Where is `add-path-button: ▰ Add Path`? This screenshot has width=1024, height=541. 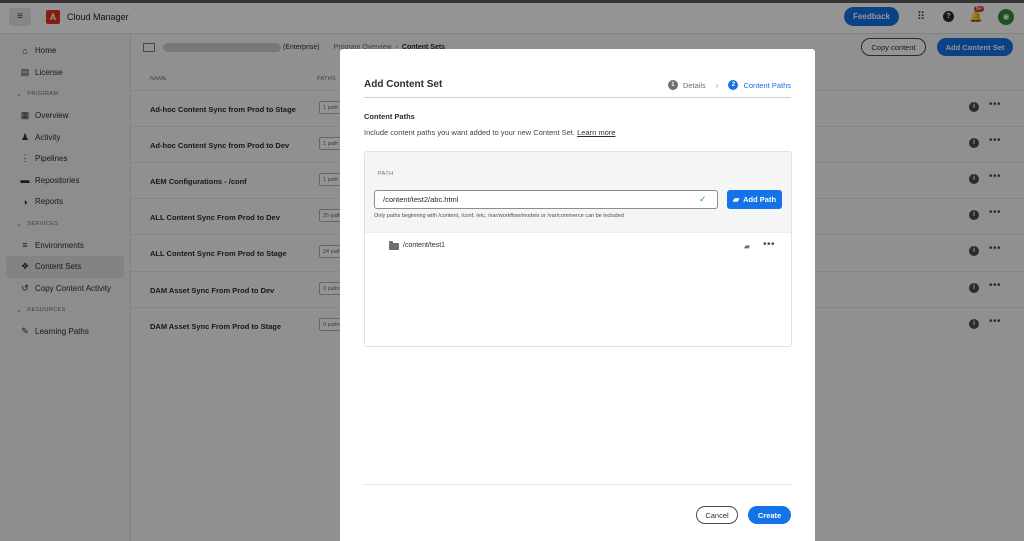
add-path-button: ▰ Add Path is located at coordinates (754, 199).